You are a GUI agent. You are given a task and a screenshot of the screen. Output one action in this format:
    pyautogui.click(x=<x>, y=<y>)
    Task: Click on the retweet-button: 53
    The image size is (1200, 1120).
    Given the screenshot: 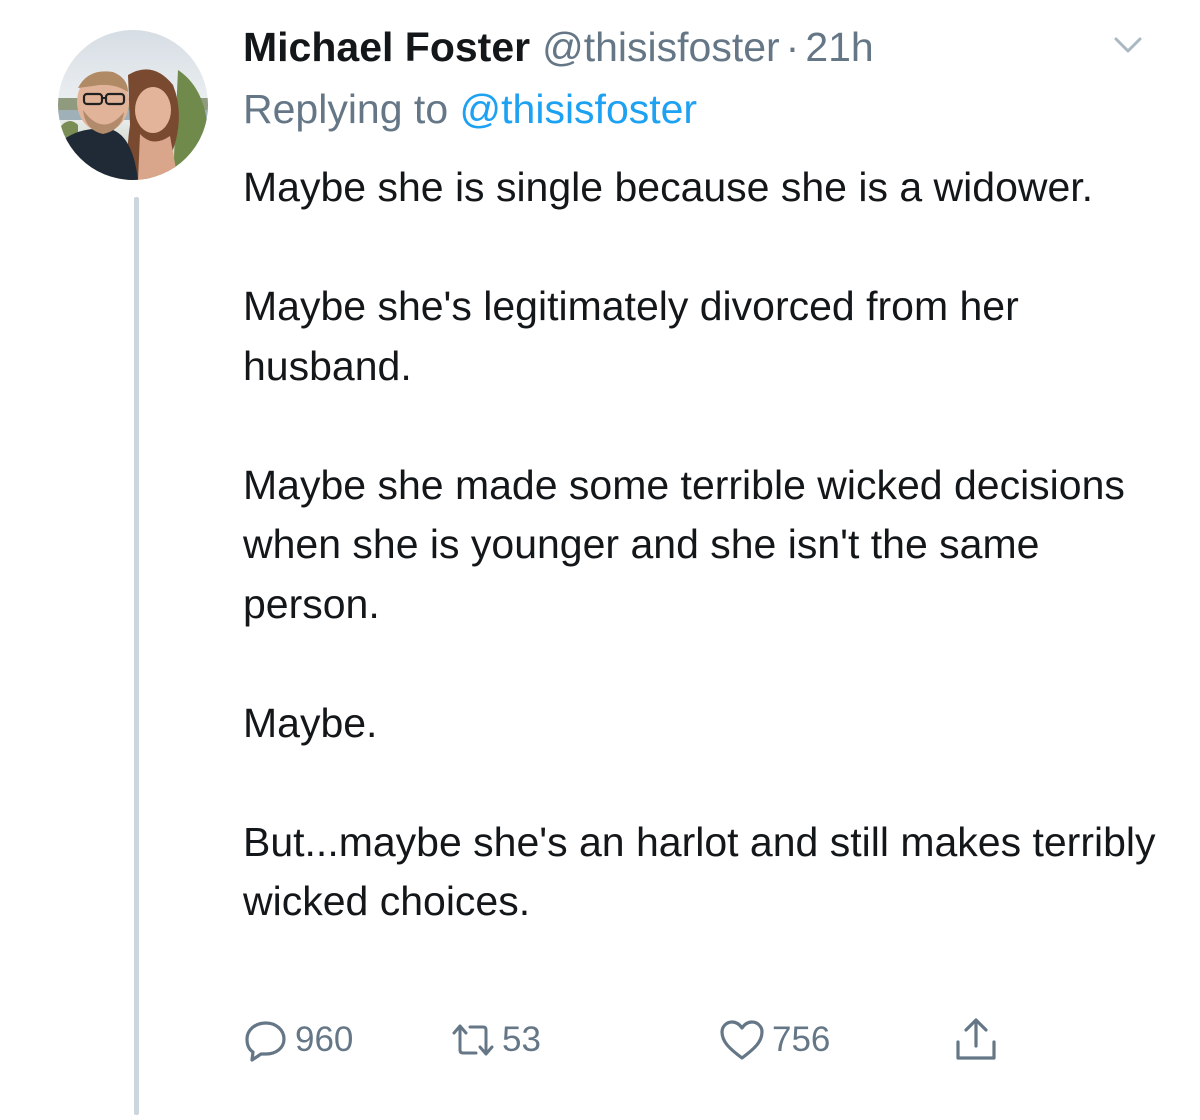 What is the action you would take?
    pyautogui.click(x=495, y=1040)
    